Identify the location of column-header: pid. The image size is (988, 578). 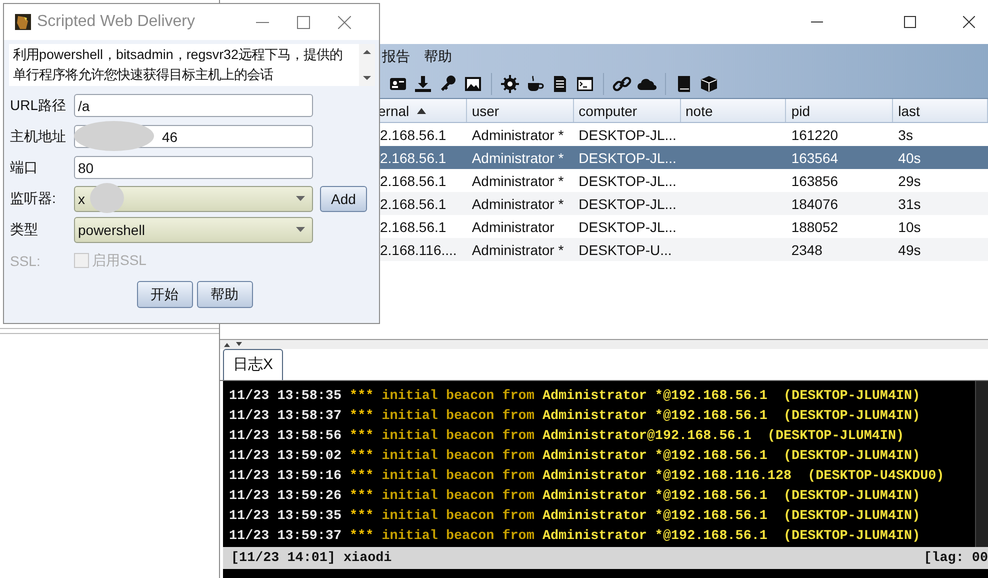
(840, 110).